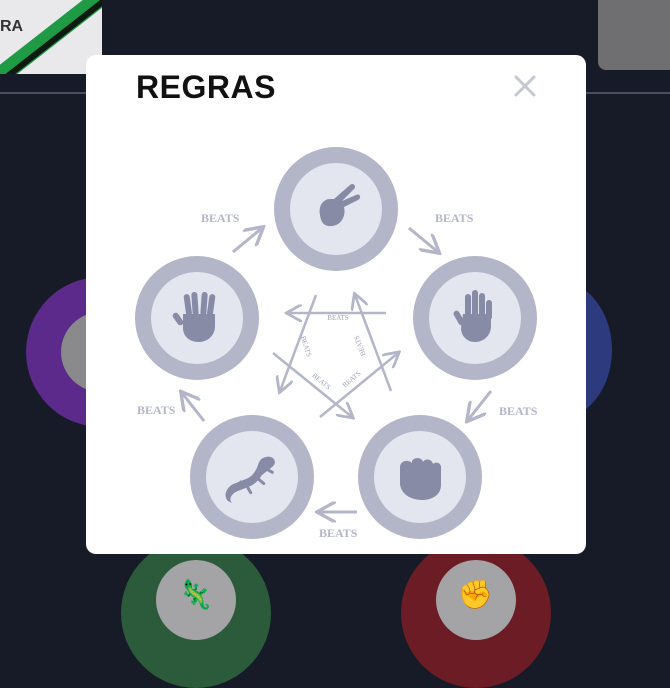 The height and width of the screenshot is (688, 670). Describe the element at coordinates (336, 209) in the screenshot. I see `scissors-choice` at that location.